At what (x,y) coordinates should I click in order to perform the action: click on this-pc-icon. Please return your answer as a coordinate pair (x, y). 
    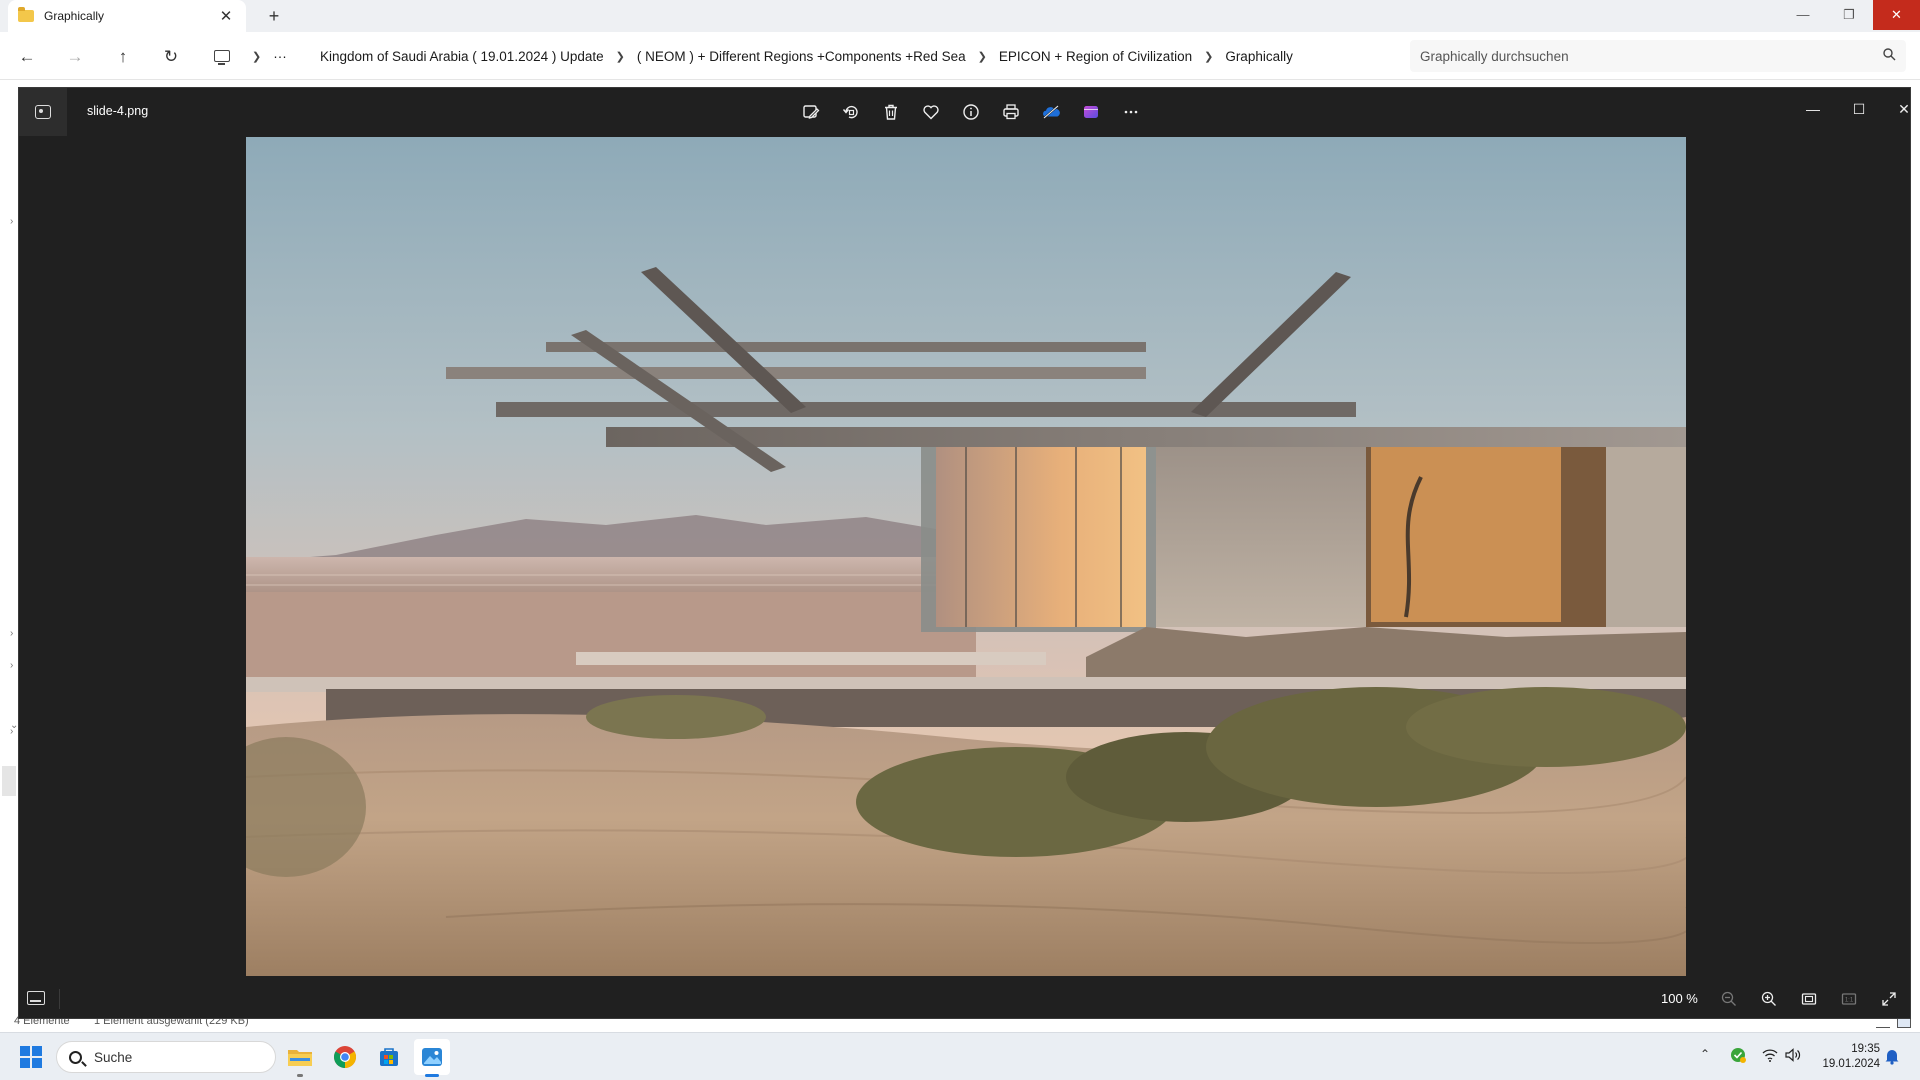
    Looking at the image, I should click on (222, 57).